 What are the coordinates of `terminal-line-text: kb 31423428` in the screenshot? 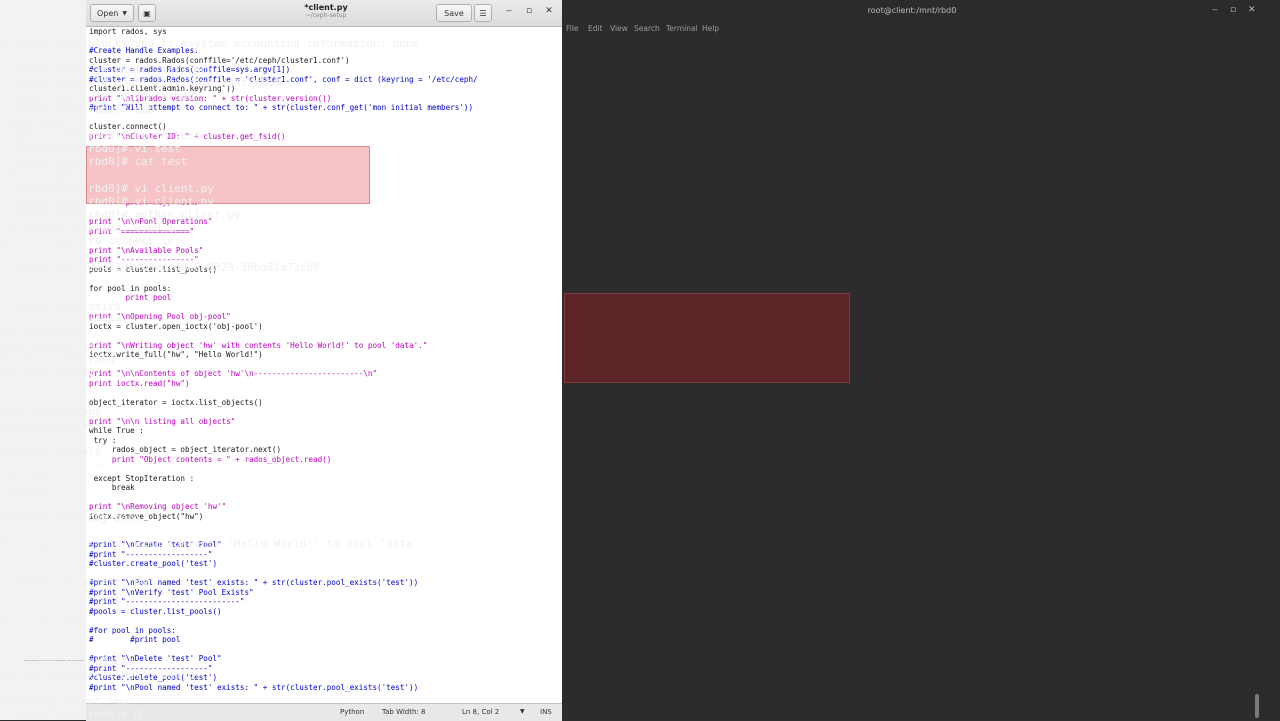 It's located at (38, 333).